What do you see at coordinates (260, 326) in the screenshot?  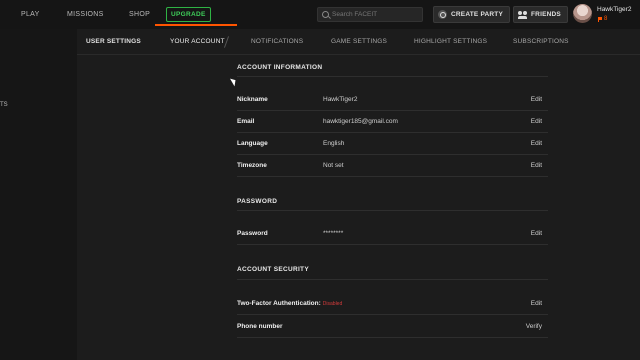 I see `phone-number-label: Phone number` at bounding box center [260, 326].